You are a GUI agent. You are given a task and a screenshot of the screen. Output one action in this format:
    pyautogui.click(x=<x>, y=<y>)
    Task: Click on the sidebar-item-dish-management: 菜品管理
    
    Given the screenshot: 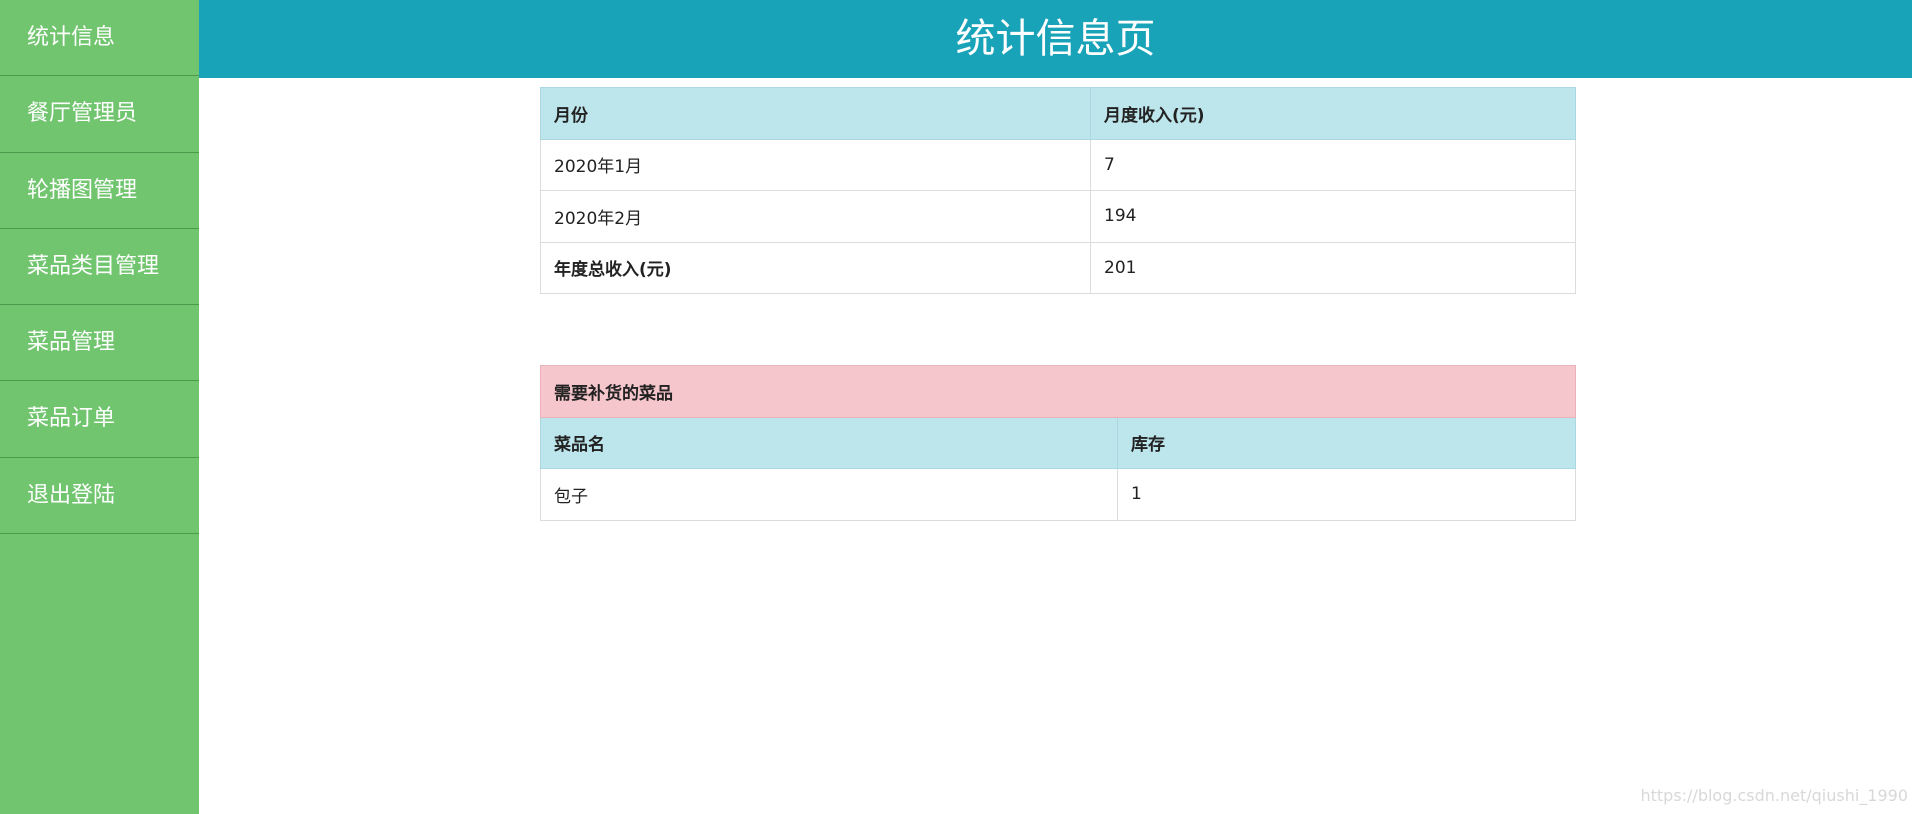 What is the action you would take?
    pyautogui.click(x=99, y=343)
    